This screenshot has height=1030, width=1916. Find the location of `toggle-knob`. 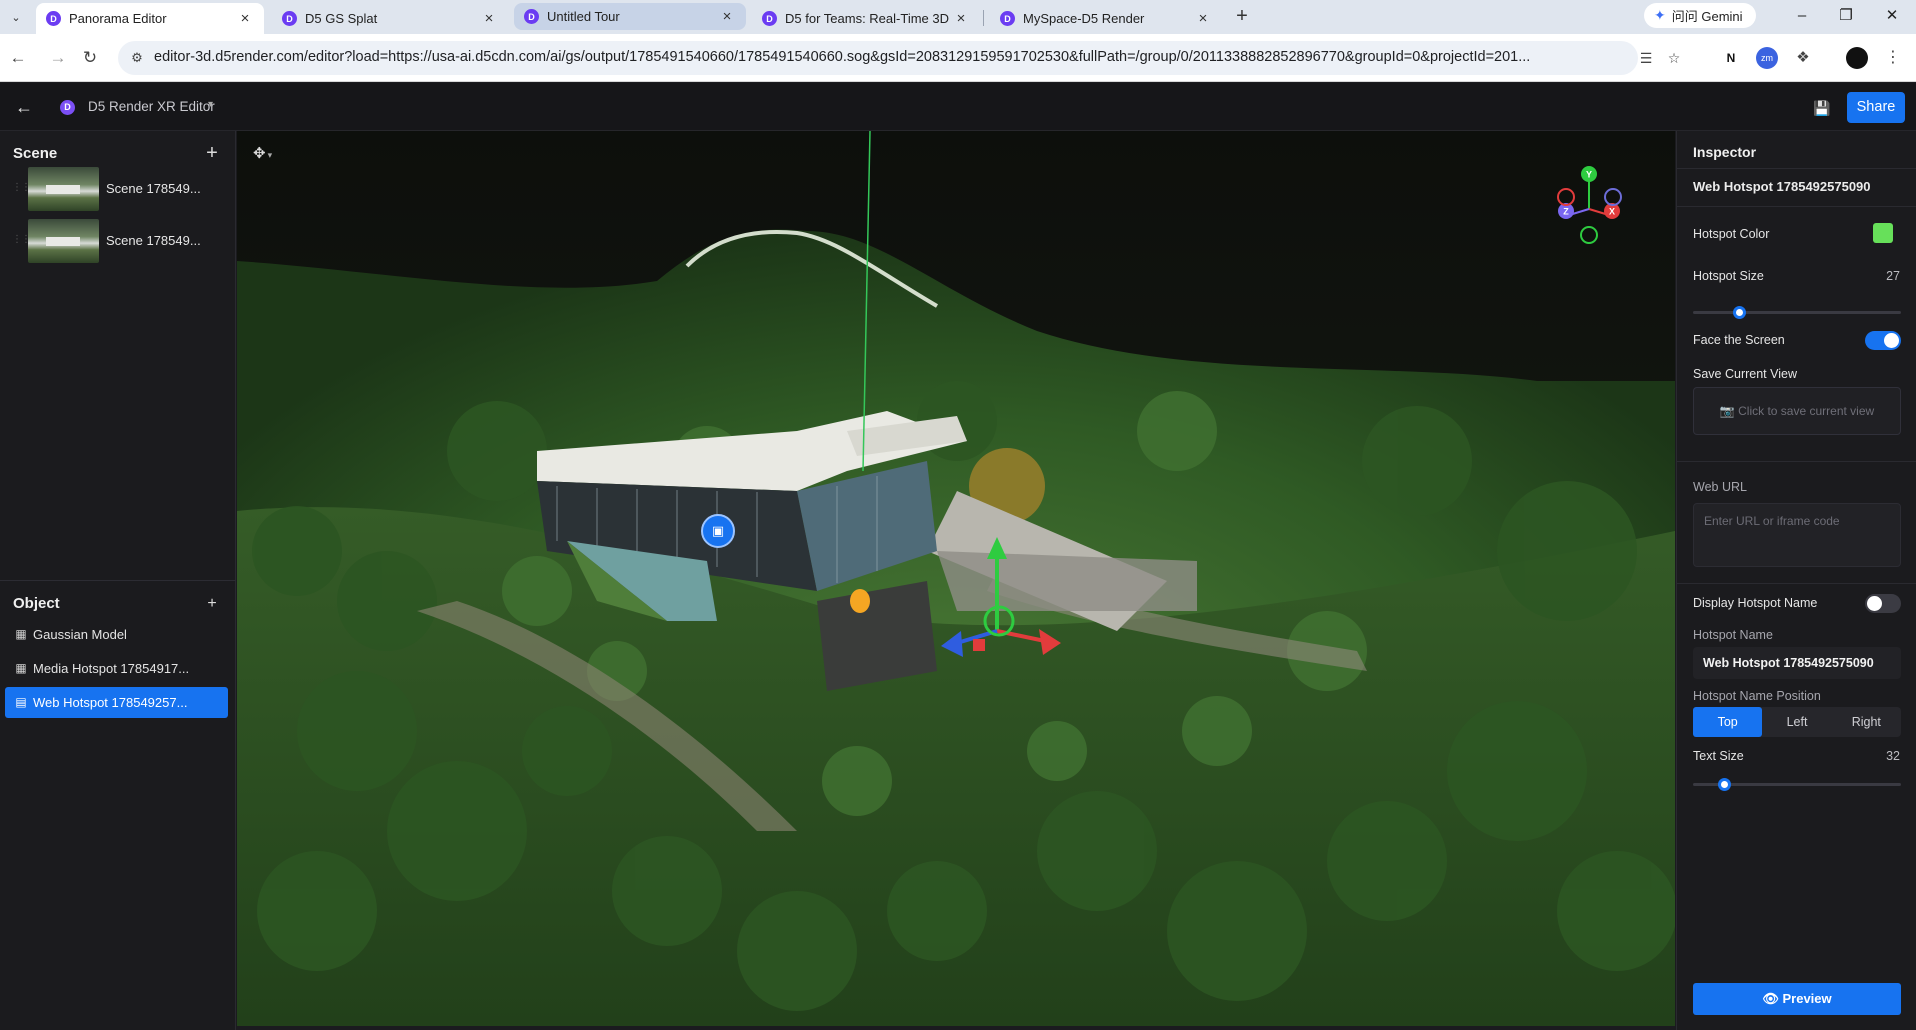

toggle-knob is located at coordinates (1891, 340).